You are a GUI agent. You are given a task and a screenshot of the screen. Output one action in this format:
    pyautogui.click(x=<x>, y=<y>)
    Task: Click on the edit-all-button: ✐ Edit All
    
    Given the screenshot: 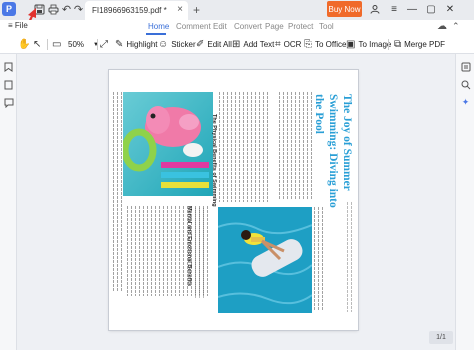 What is the action you would take?
    pyautogui.click(x=214, y=44)
    